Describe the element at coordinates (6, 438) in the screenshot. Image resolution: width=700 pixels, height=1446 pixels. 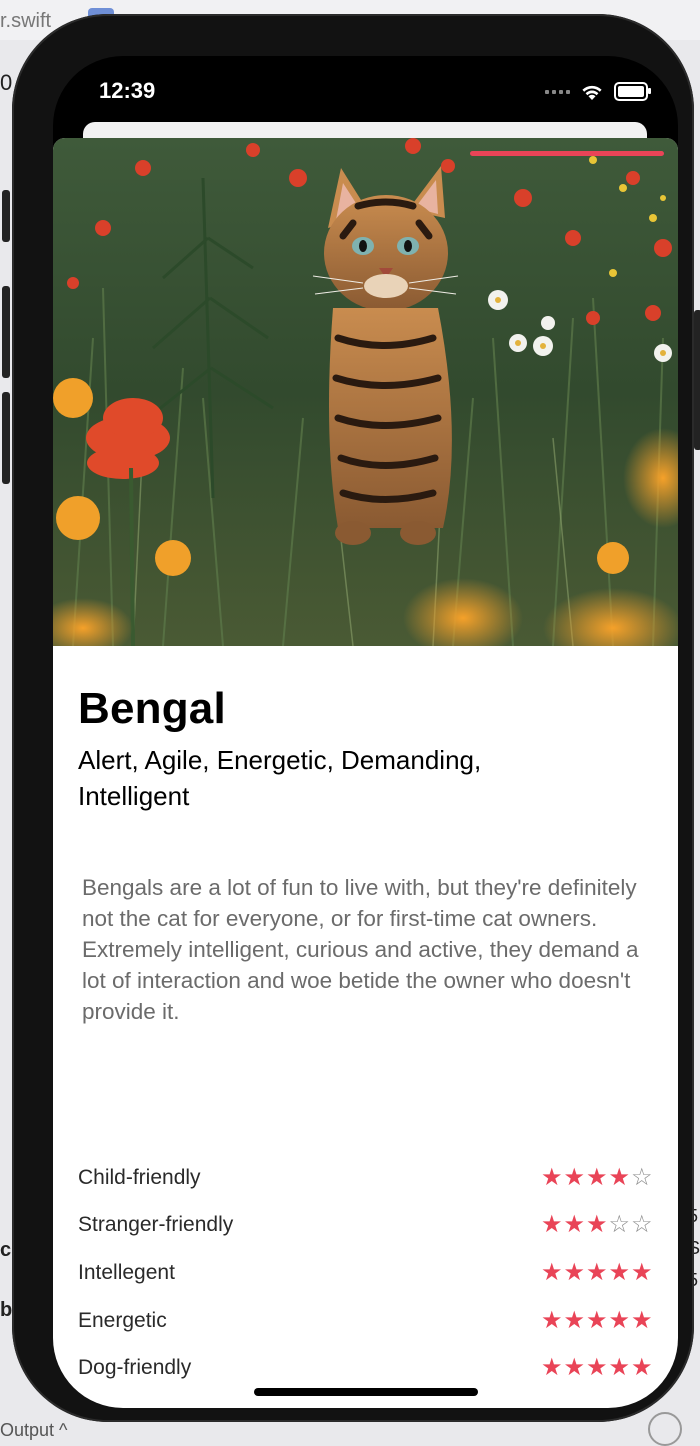
I see `volume-down-button` at that location.